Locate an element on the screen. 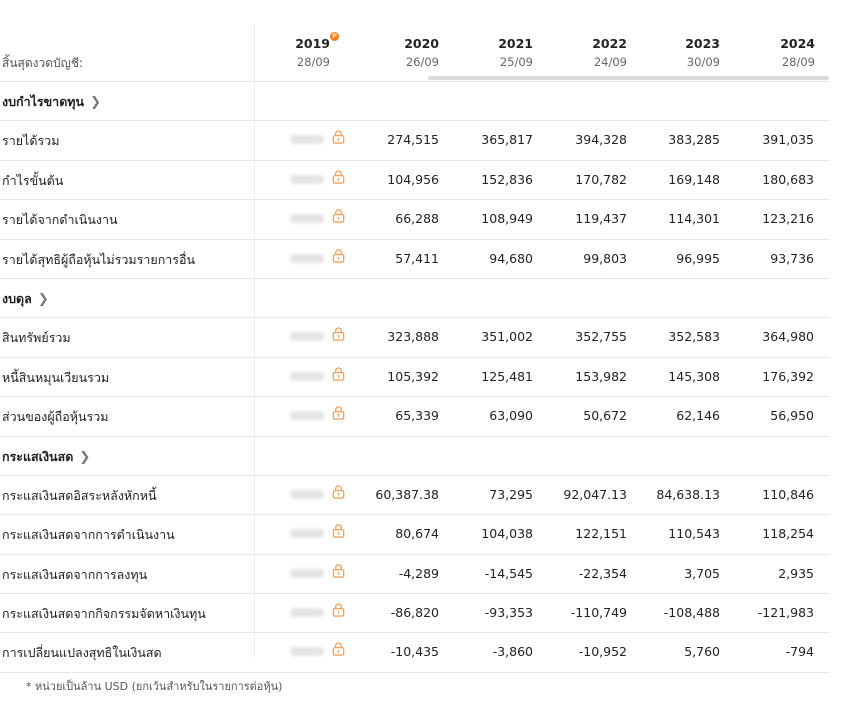  value-cell: 65,339 is located at coordinates (417, 416).